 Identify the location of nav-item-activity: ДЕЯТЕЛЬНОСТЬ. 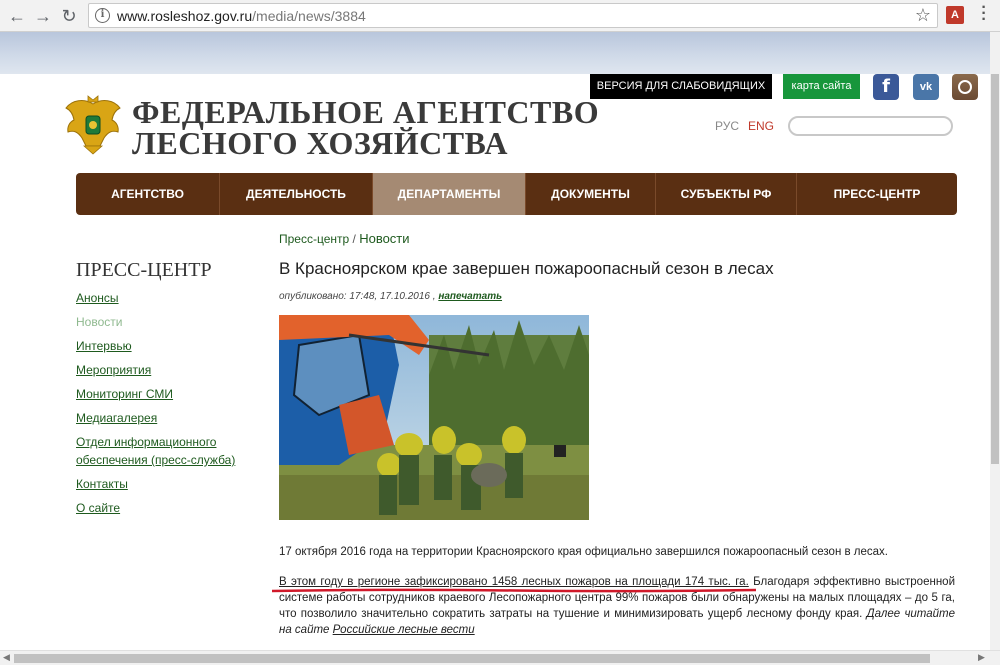
(296, 194).